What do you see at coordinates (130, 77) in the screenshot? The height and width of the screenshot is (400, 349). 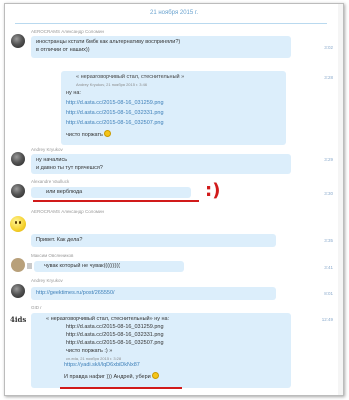 I see `quote-head: « неразговорчивый стал, стеснительный »` at bounding box center [130, 77].